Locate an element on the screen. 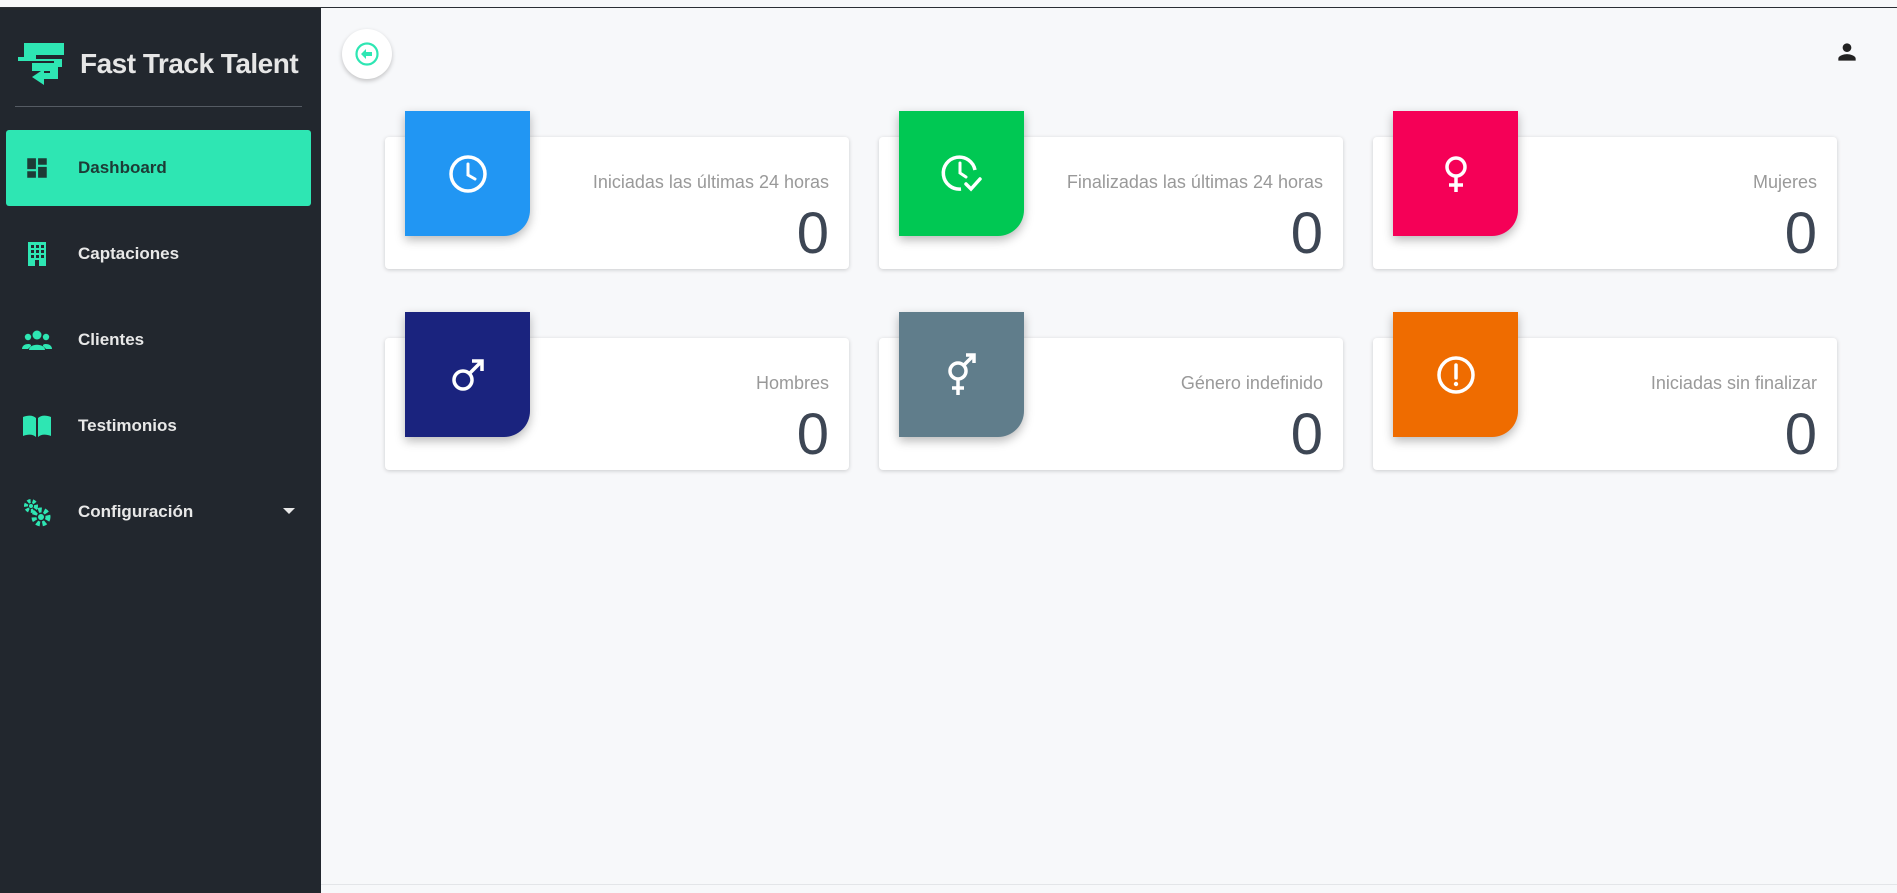 The image size is (1897, 893). sidebar-item-dashboard: Dashboard is located at coordinates (158, 168).